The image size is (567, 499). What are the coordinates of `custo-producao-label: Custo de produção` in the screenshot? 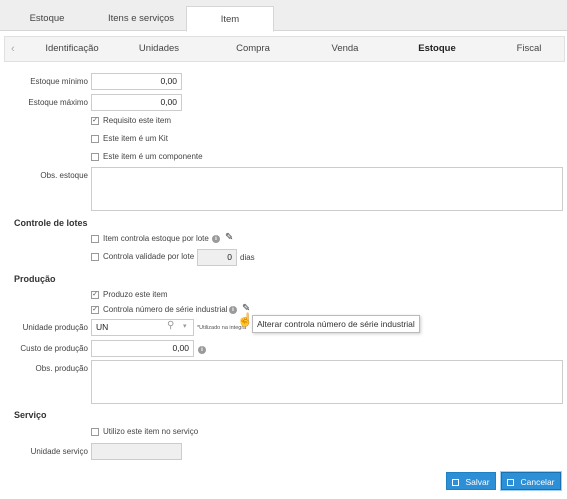 It's located at (54, 348).